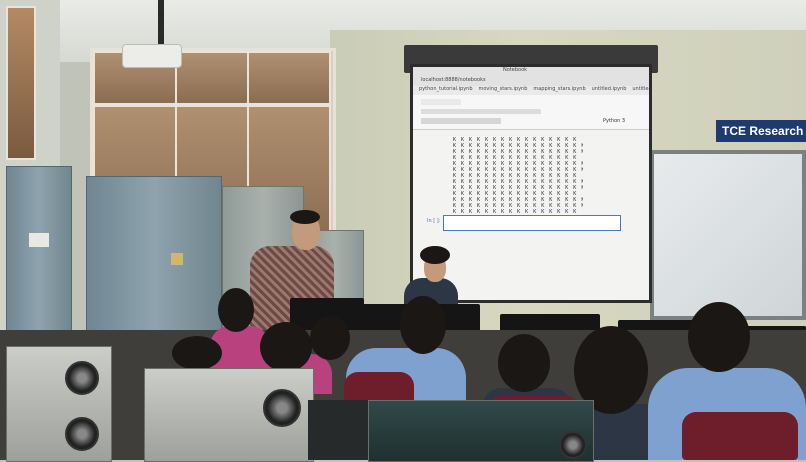  What do you see at coordinates (177, 259) in the screenshot?
I see `cabinet-lock` at bounding box center [177, 259].